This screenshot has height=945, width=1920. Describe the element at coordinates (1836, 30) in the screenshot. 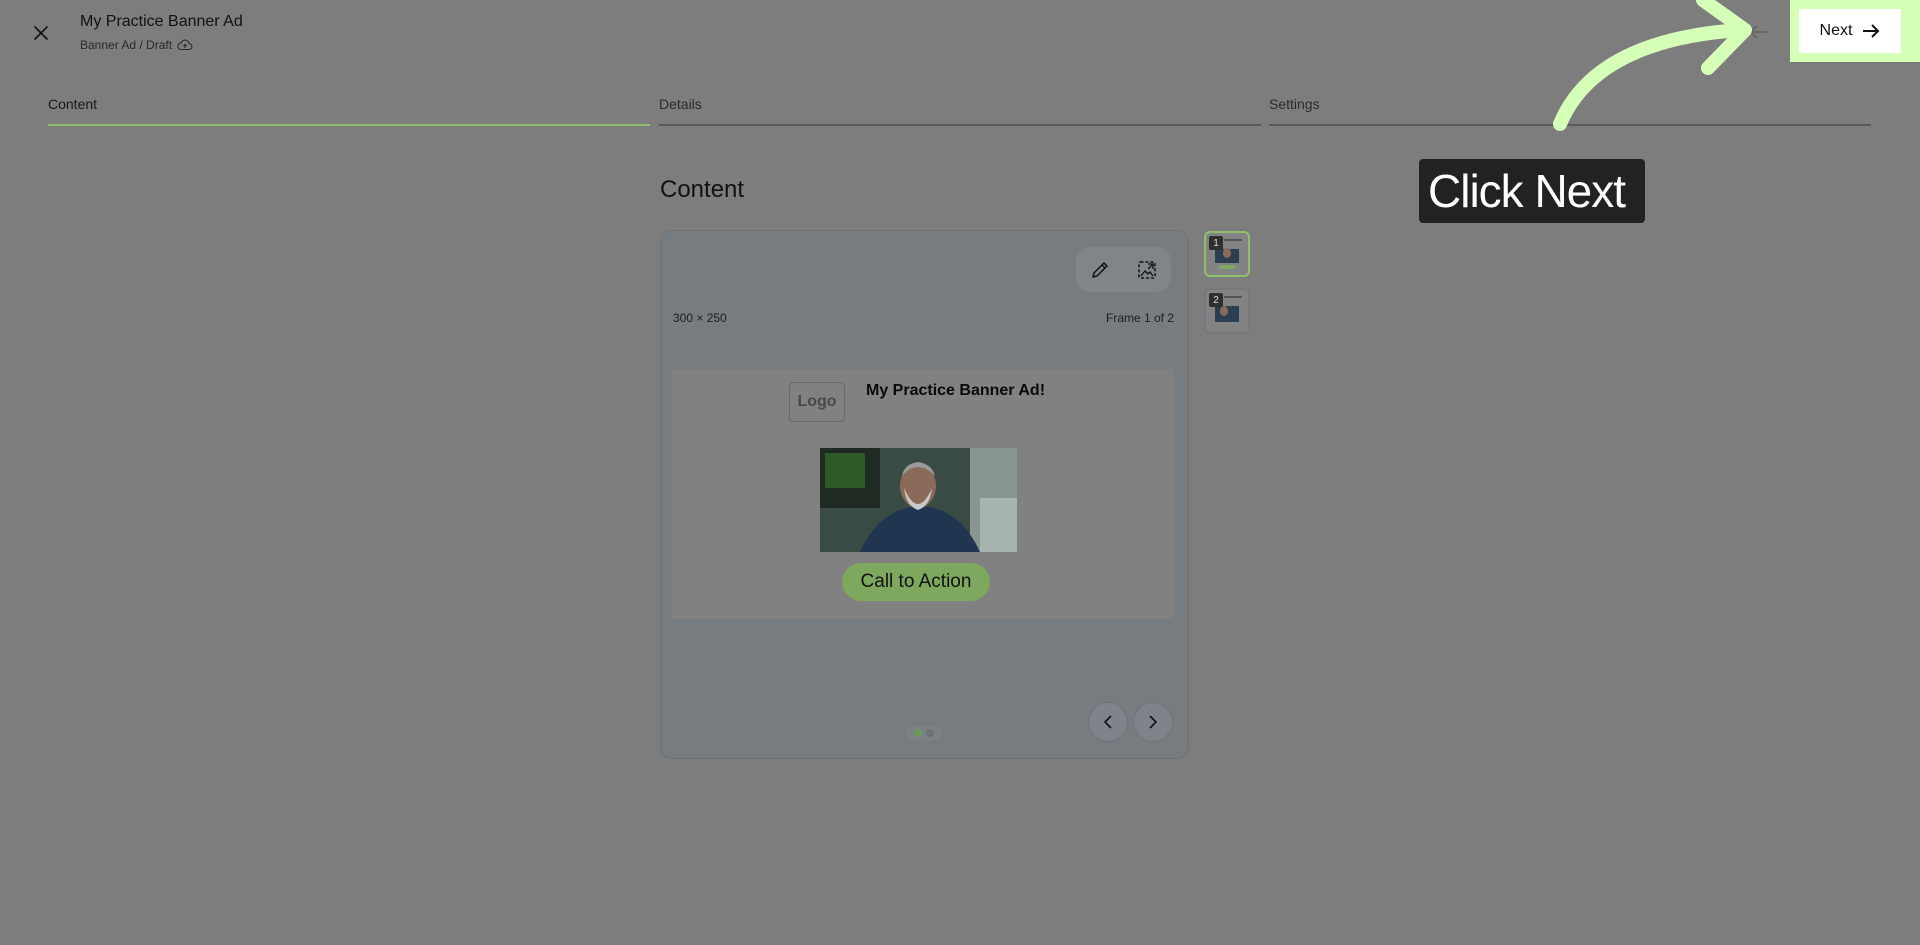

I see `next-button-label: Next` at that location.